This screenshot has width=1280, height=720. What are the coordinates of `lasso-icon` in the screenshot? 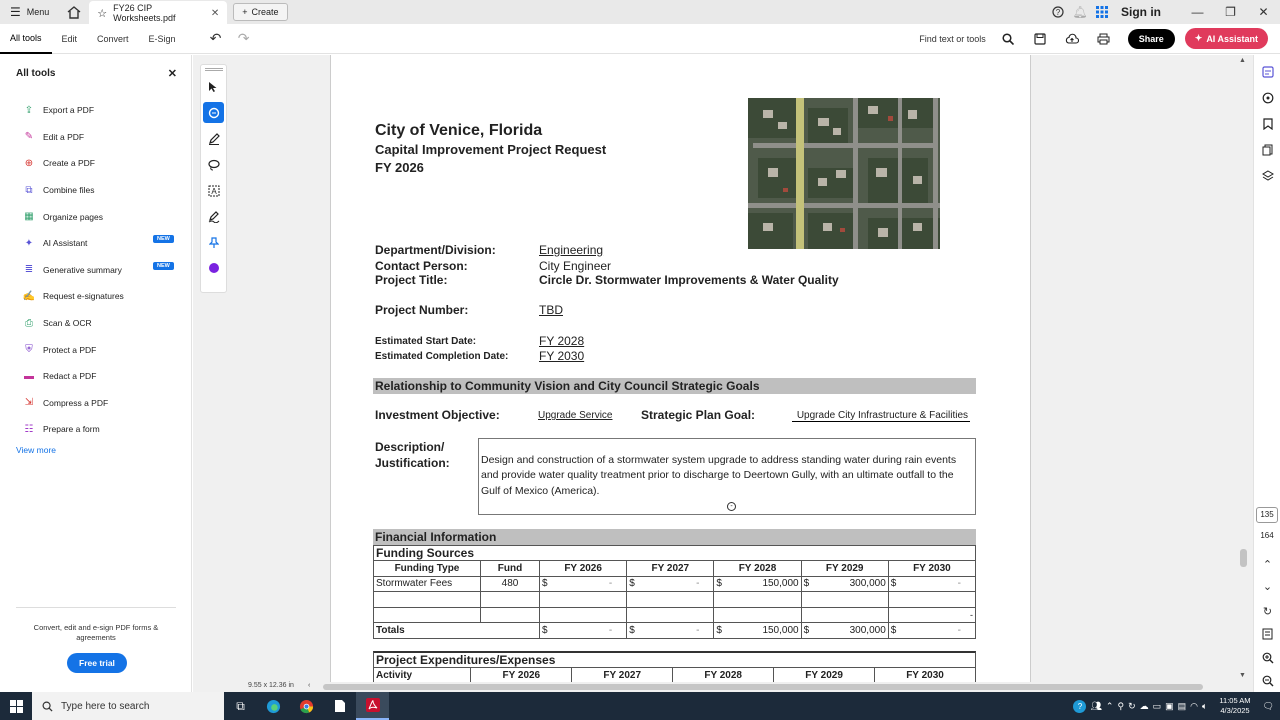 It's located at (213, 164).